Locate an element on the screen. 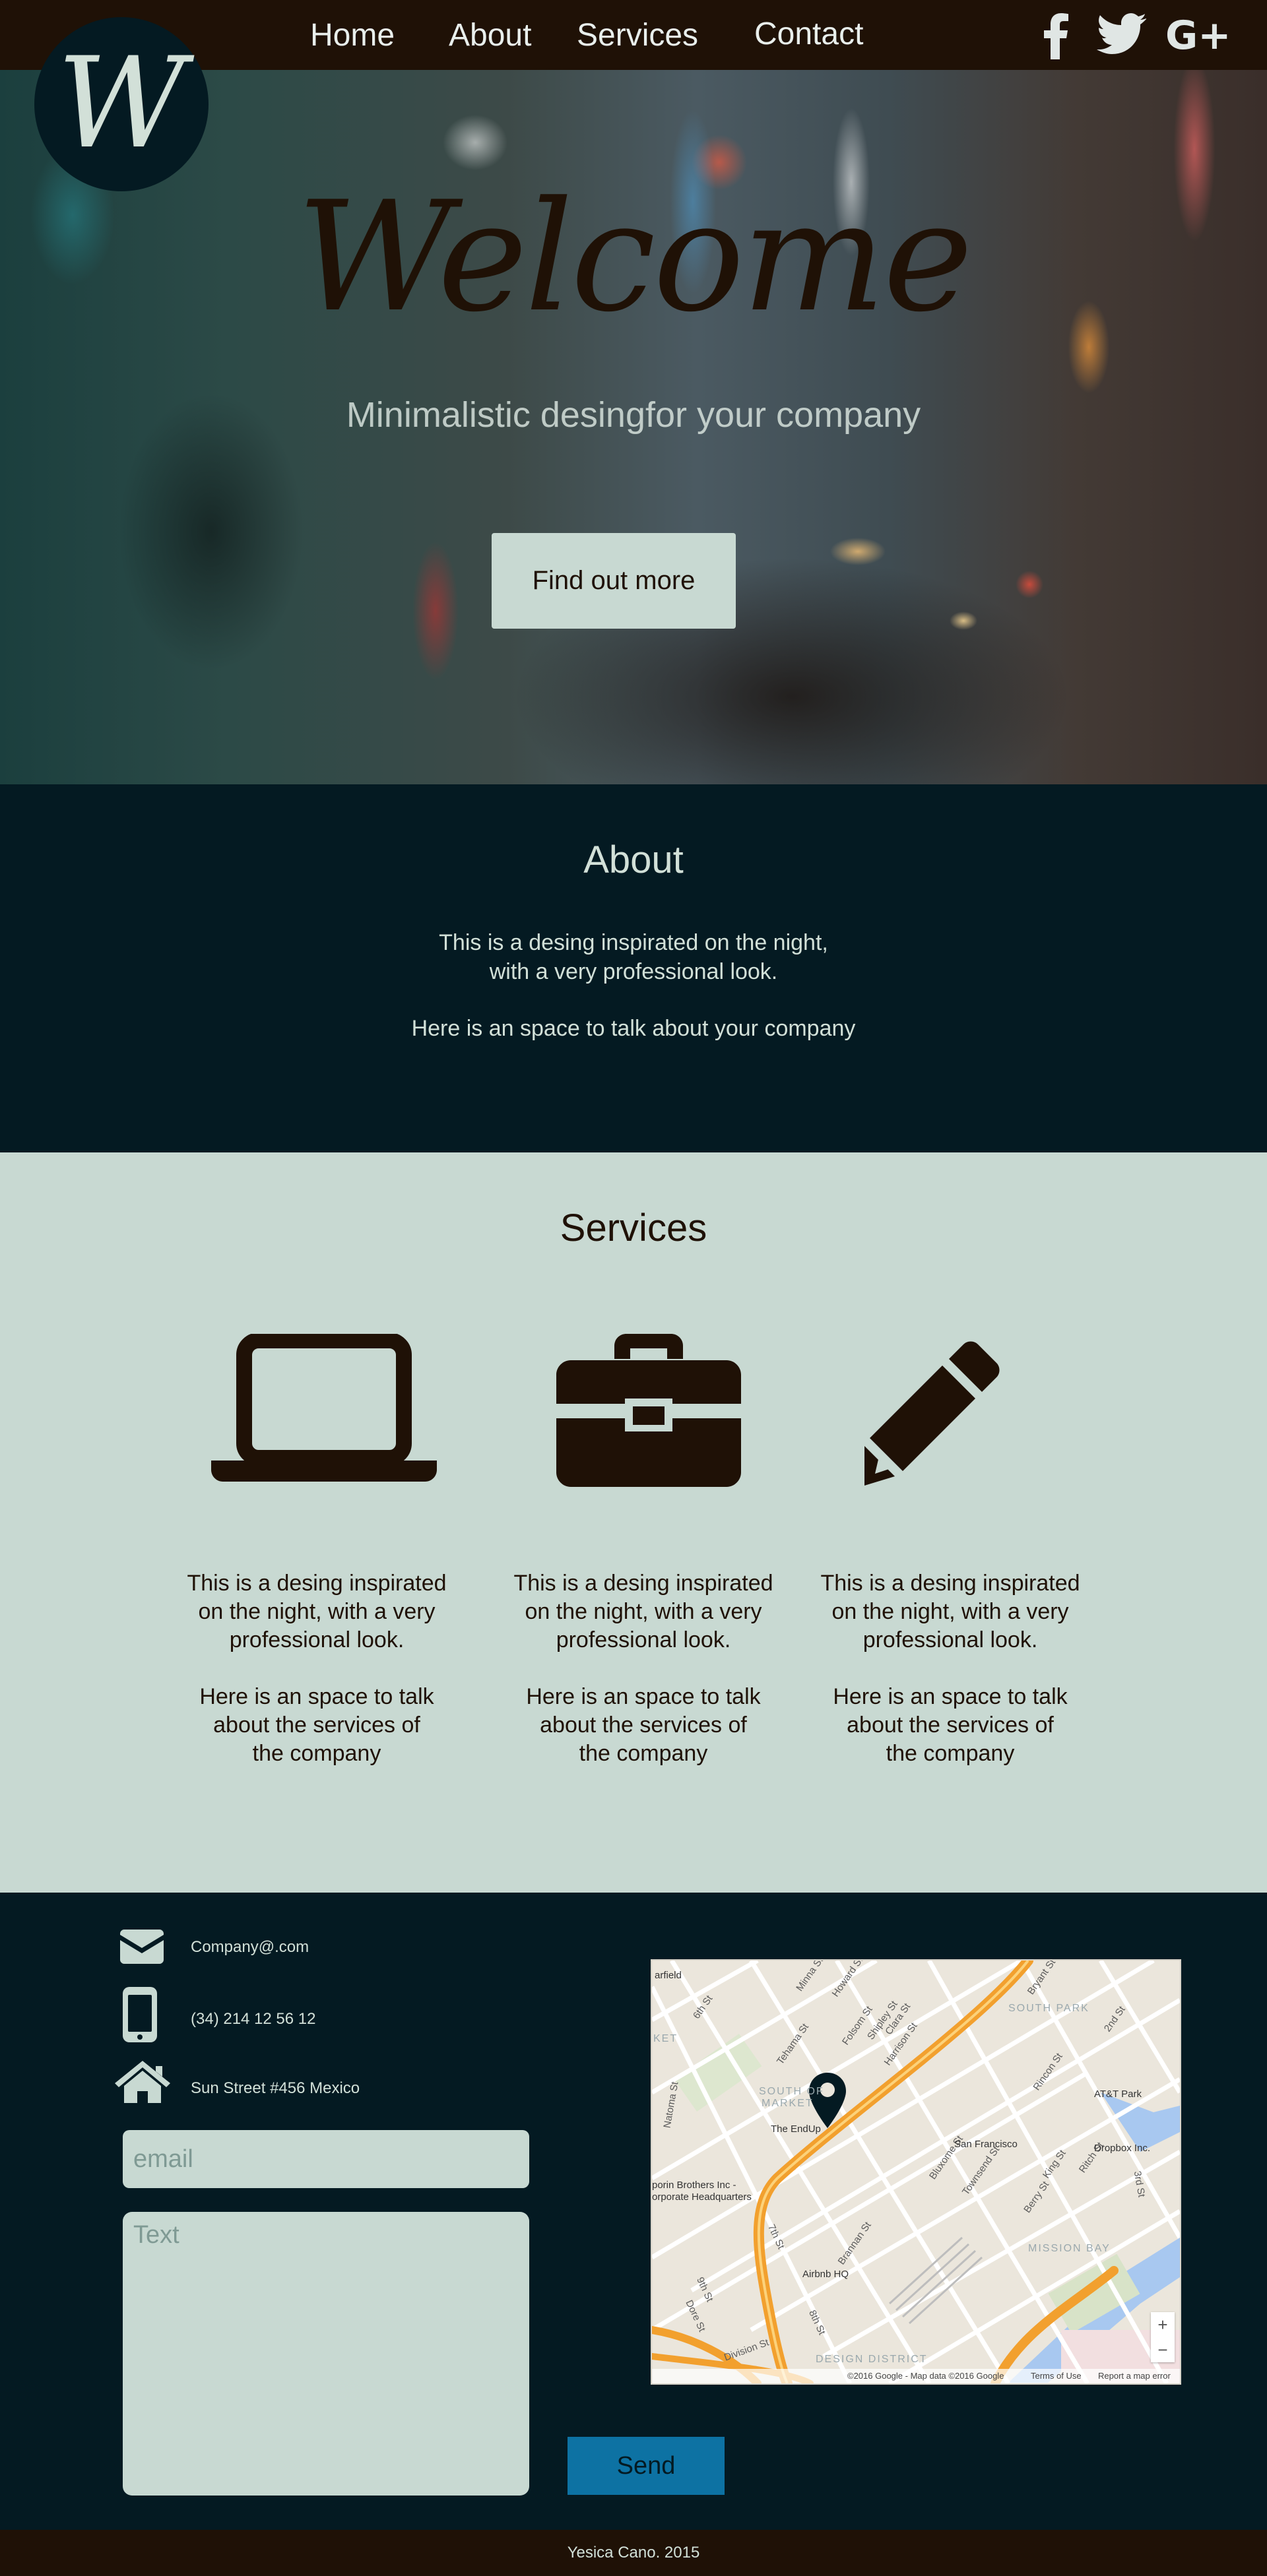  map-district-market: MARKET is located at coordinates (788, 2103).